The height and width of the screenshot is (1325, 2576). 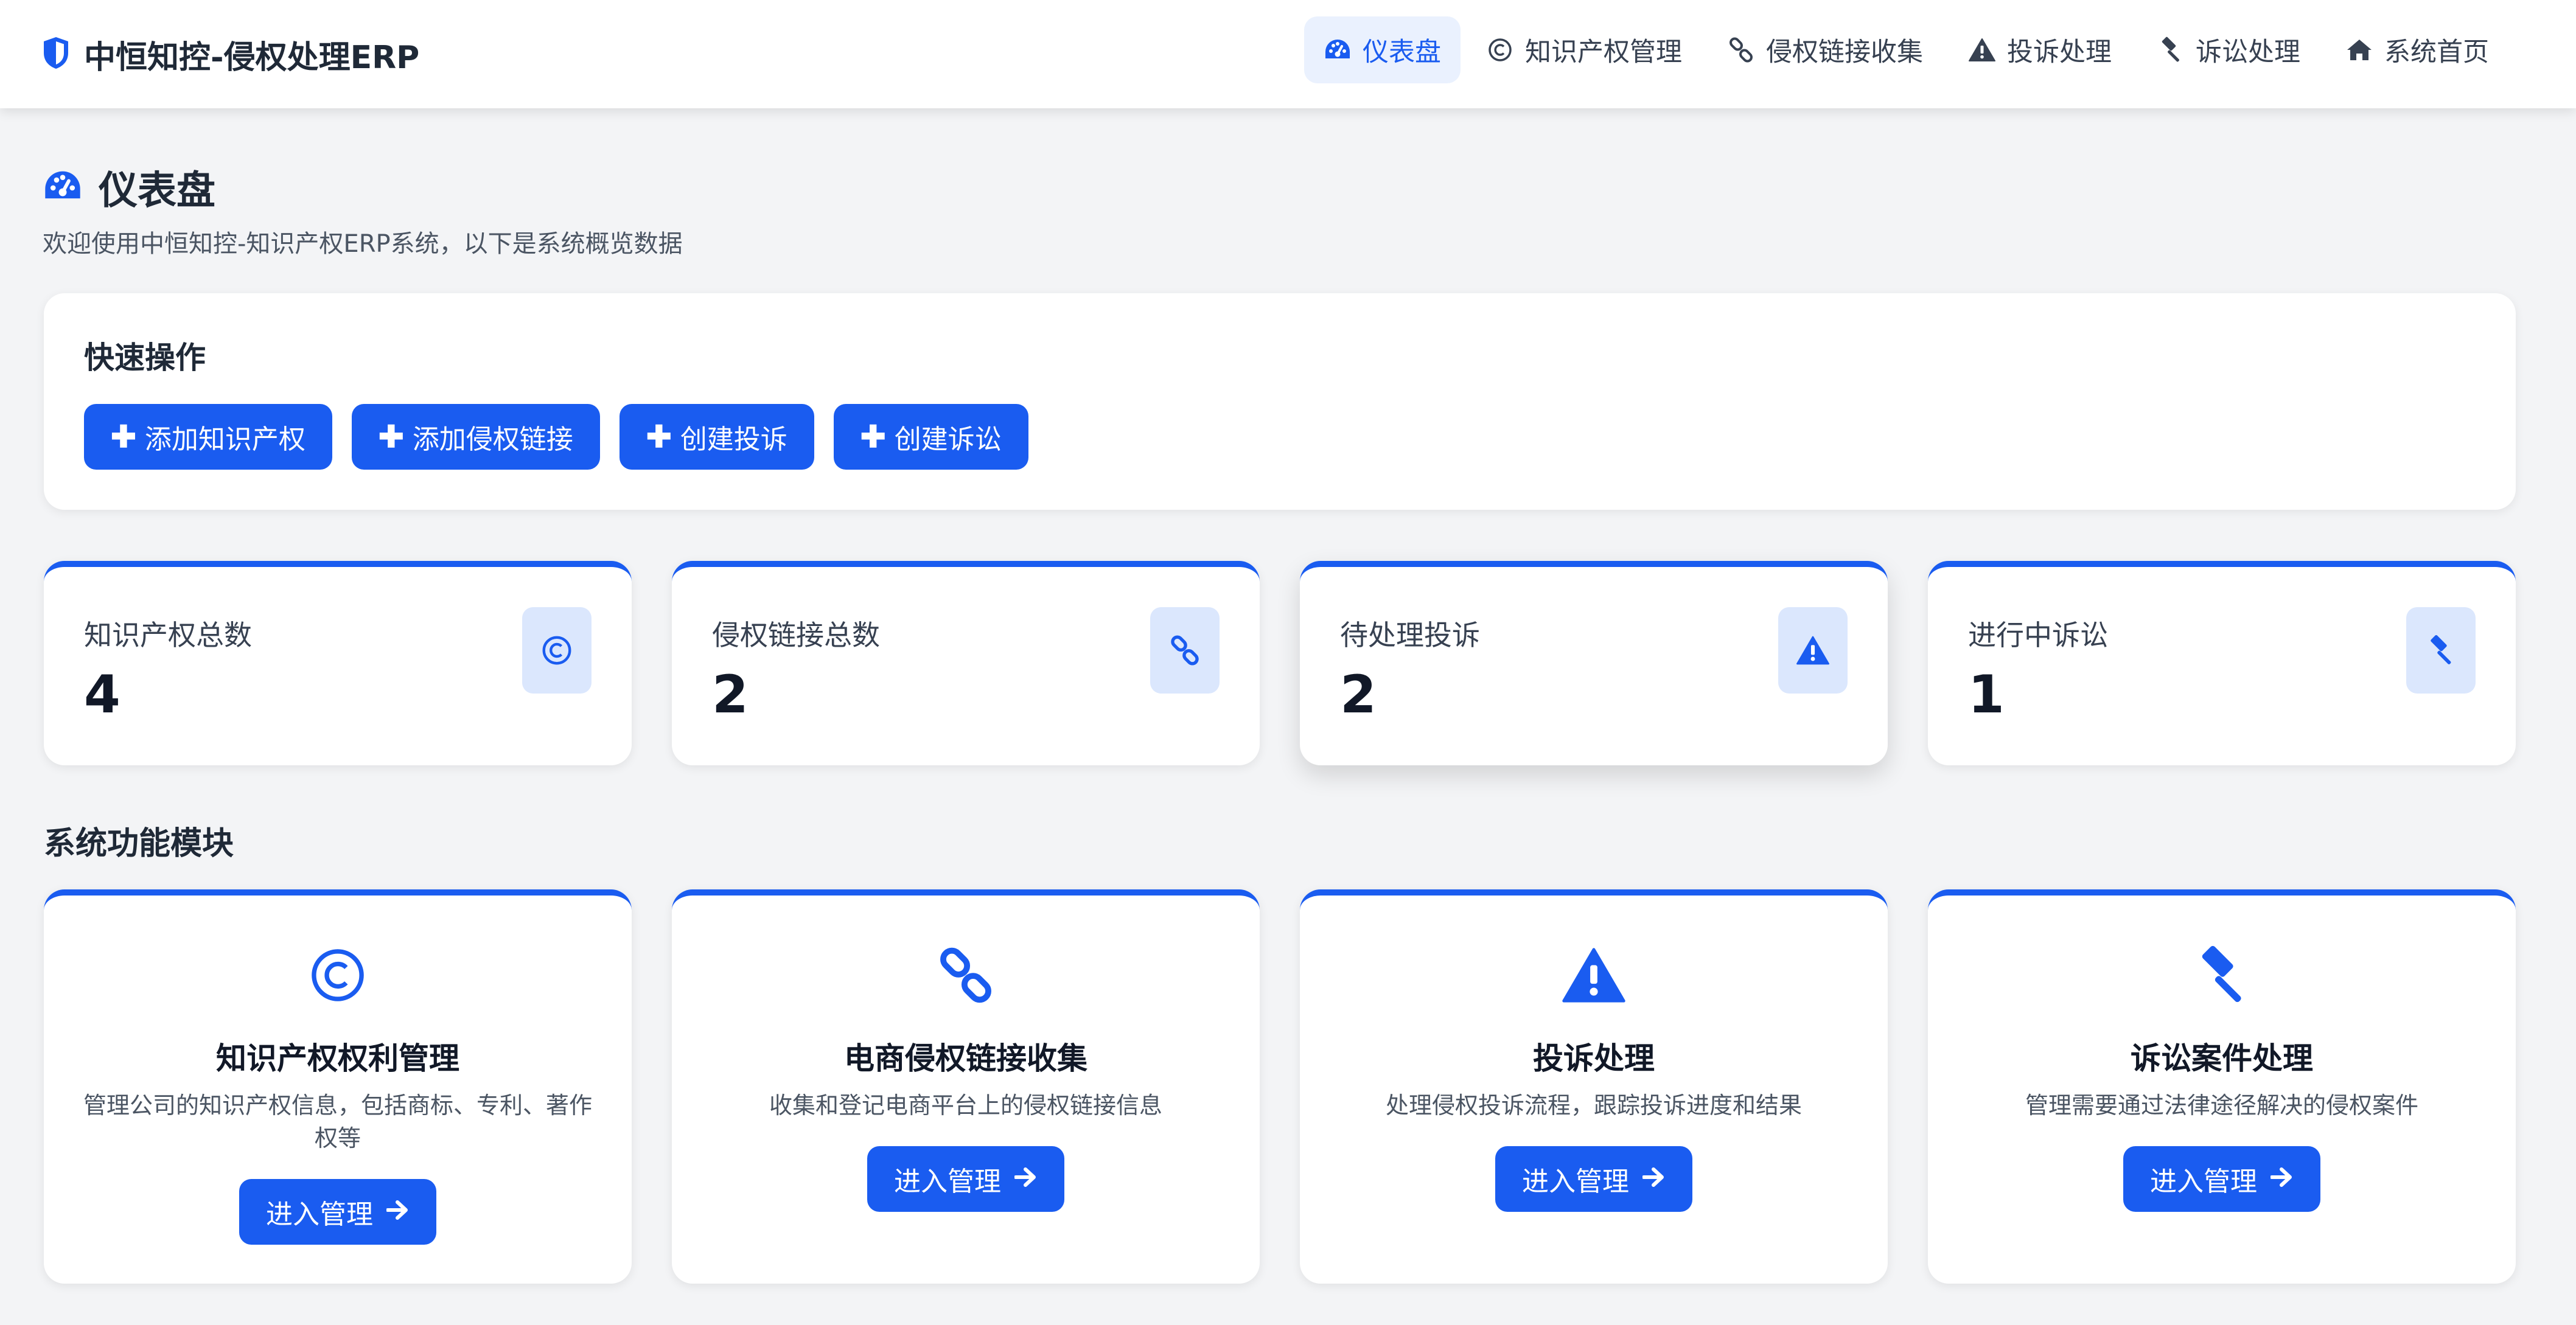 I want to click on nav-item-label: 侵权链接收集, so click(x=1844, y=52).